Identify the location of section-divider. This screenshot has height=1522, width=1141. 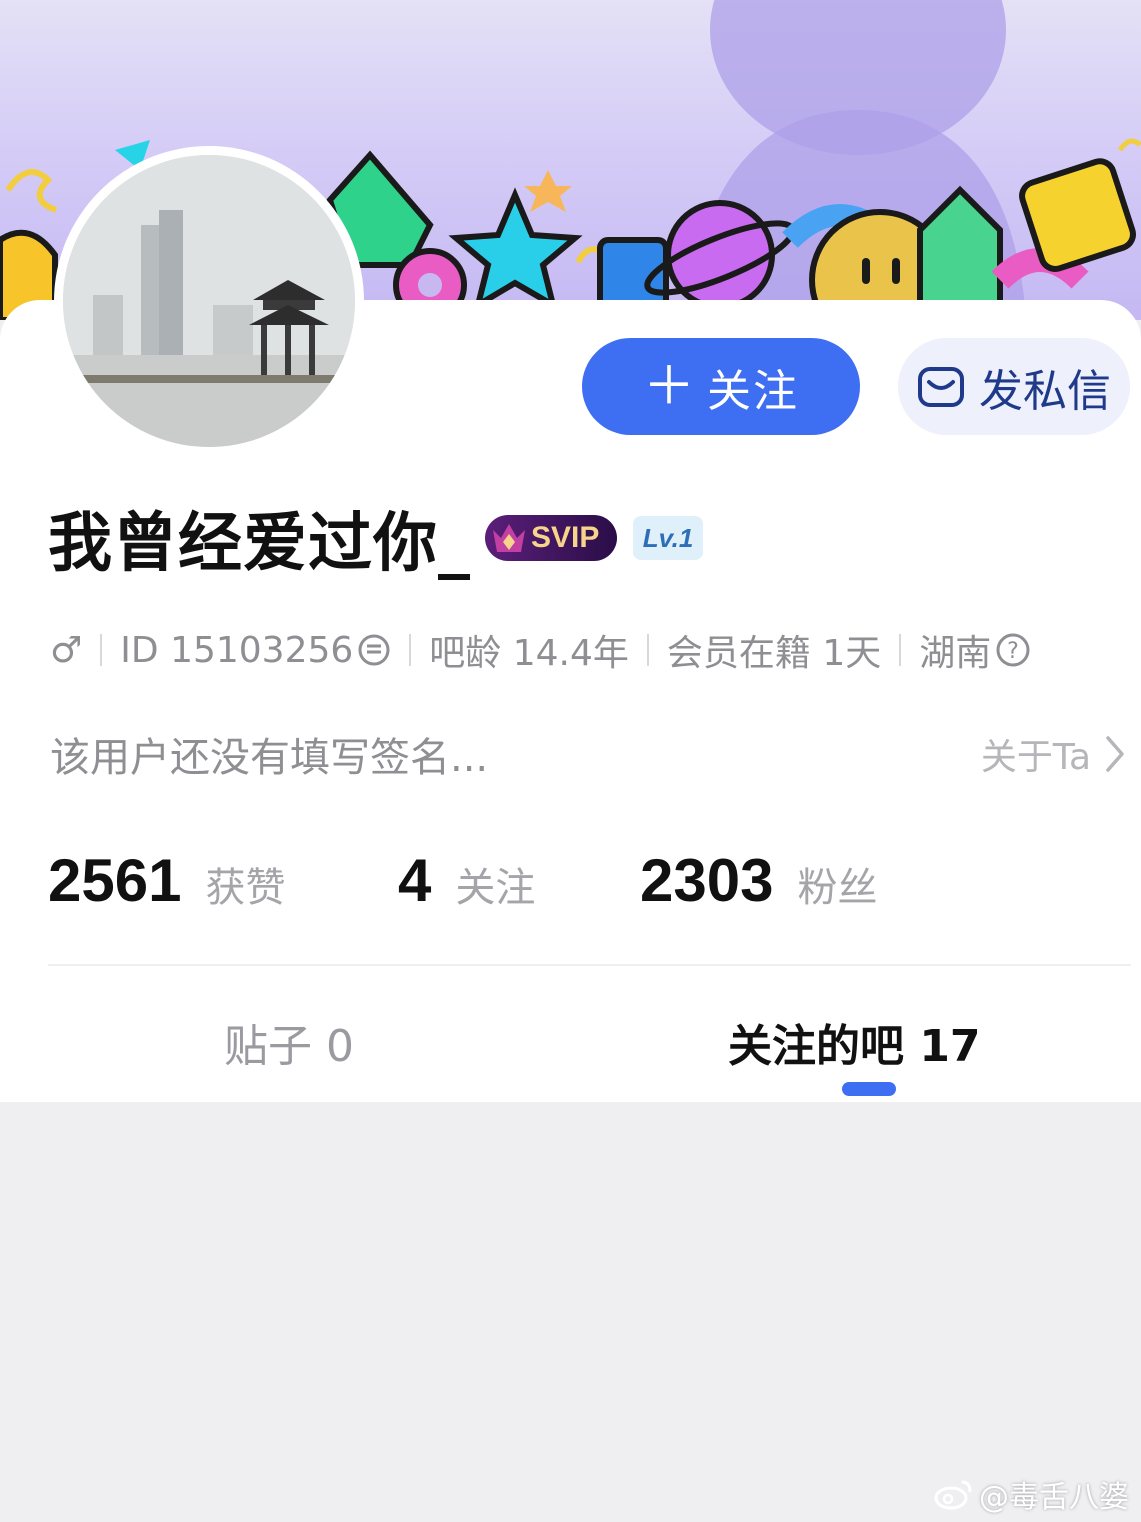
(589, 965).